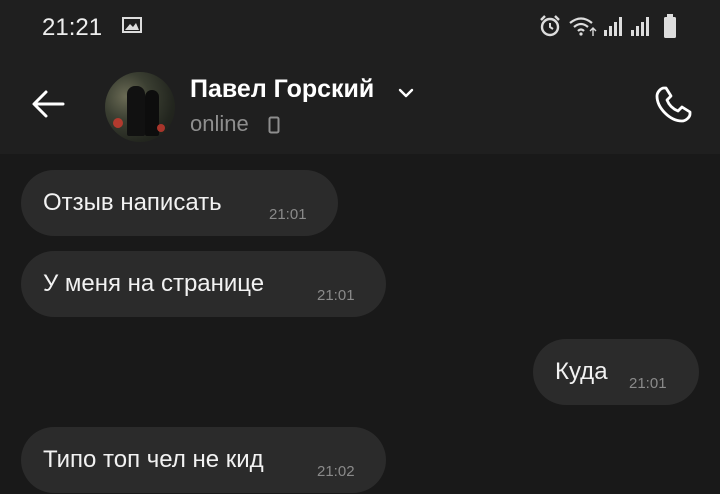  Describe the element at coordinates (360, 28) in the screenshot. I see `status-bar: 21:21` at that location.